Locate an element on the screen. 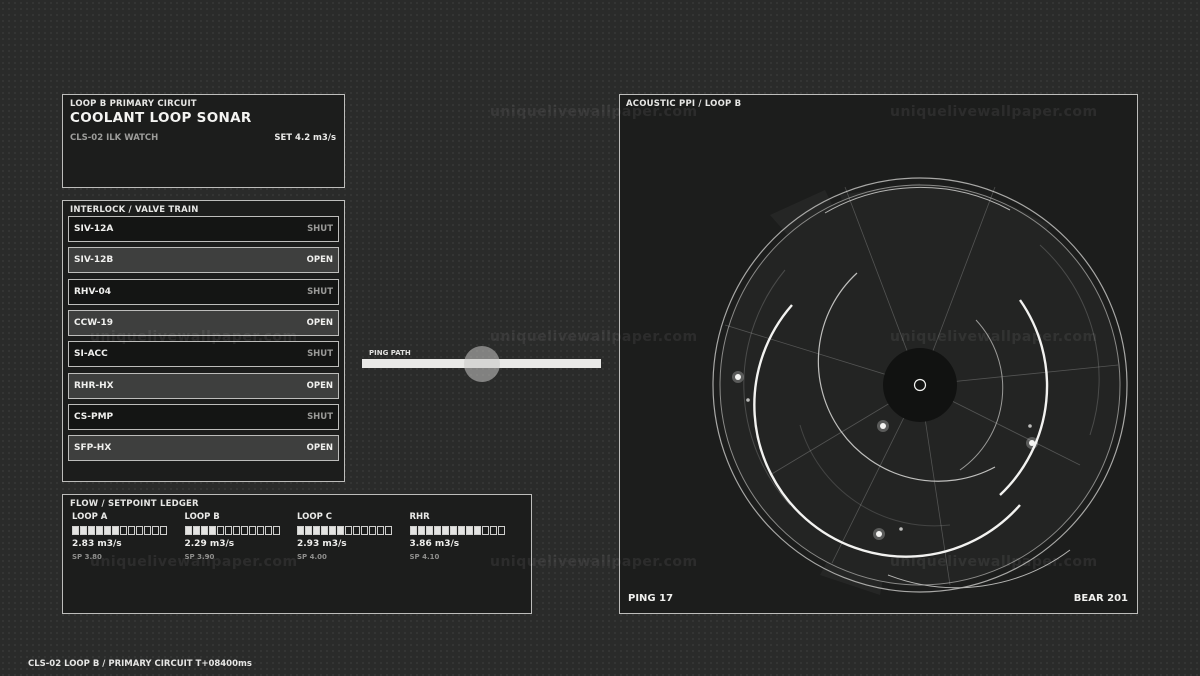 The image size is (1200, 676). loop-flow-block: LOOP B 2.29 m3/s SP 3.90 is located at coordinates (239, 536).